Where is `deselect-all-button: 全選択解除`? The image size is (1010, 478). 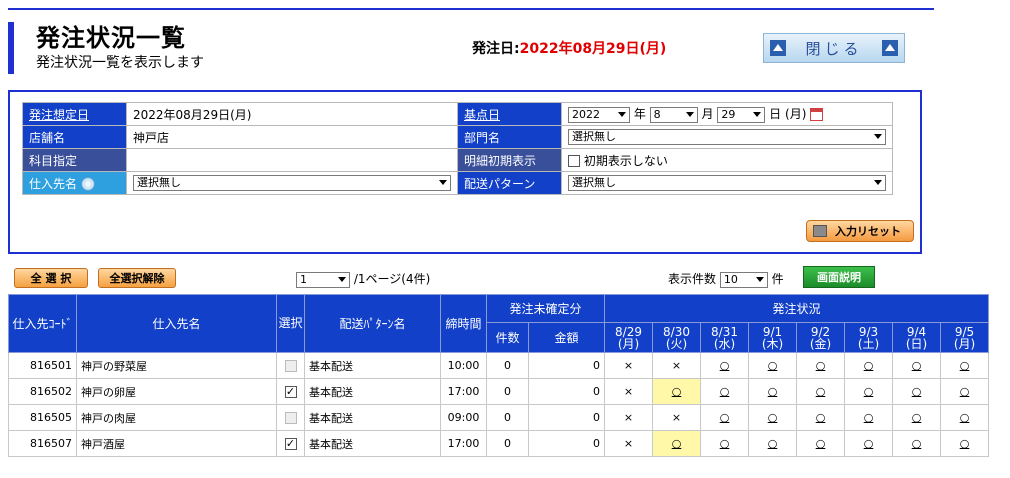 deselect-all-button: 全選択解除 is located at coordinates (137, 278).